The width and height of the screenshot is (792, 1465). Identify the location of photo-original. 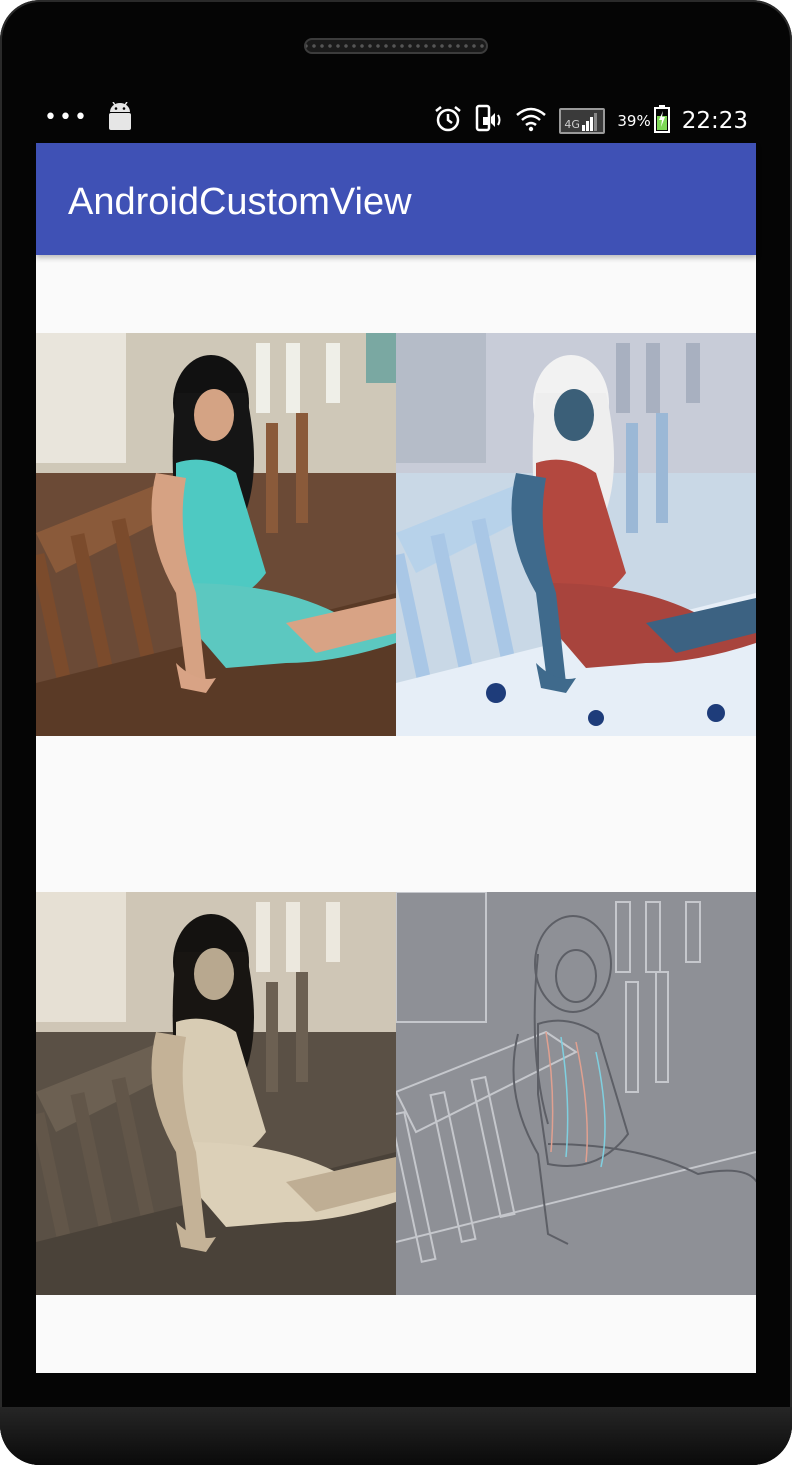
(216, 534).